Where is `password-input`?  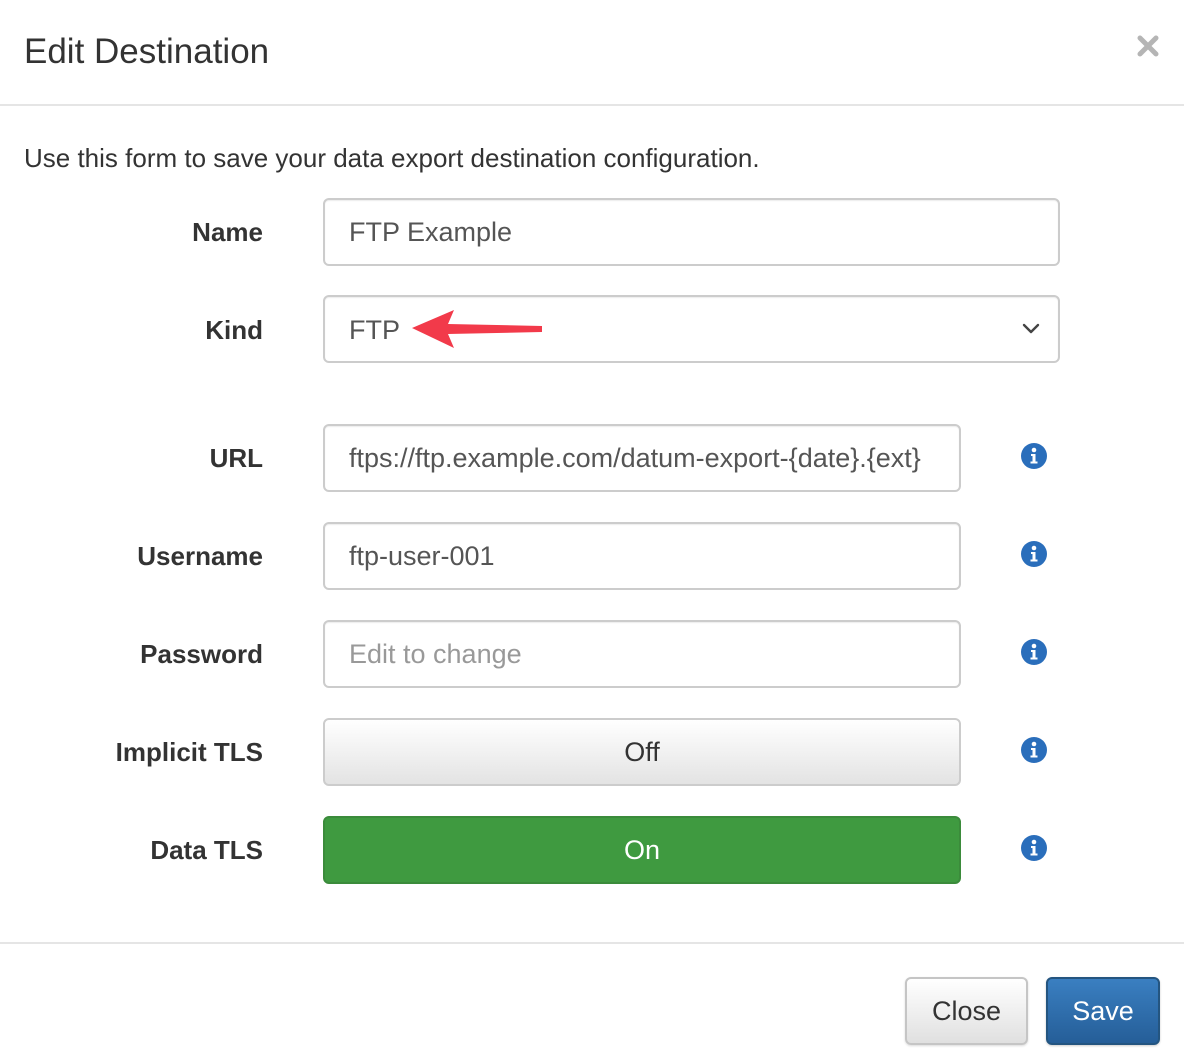
password-input is located at coordinates (642, 654).